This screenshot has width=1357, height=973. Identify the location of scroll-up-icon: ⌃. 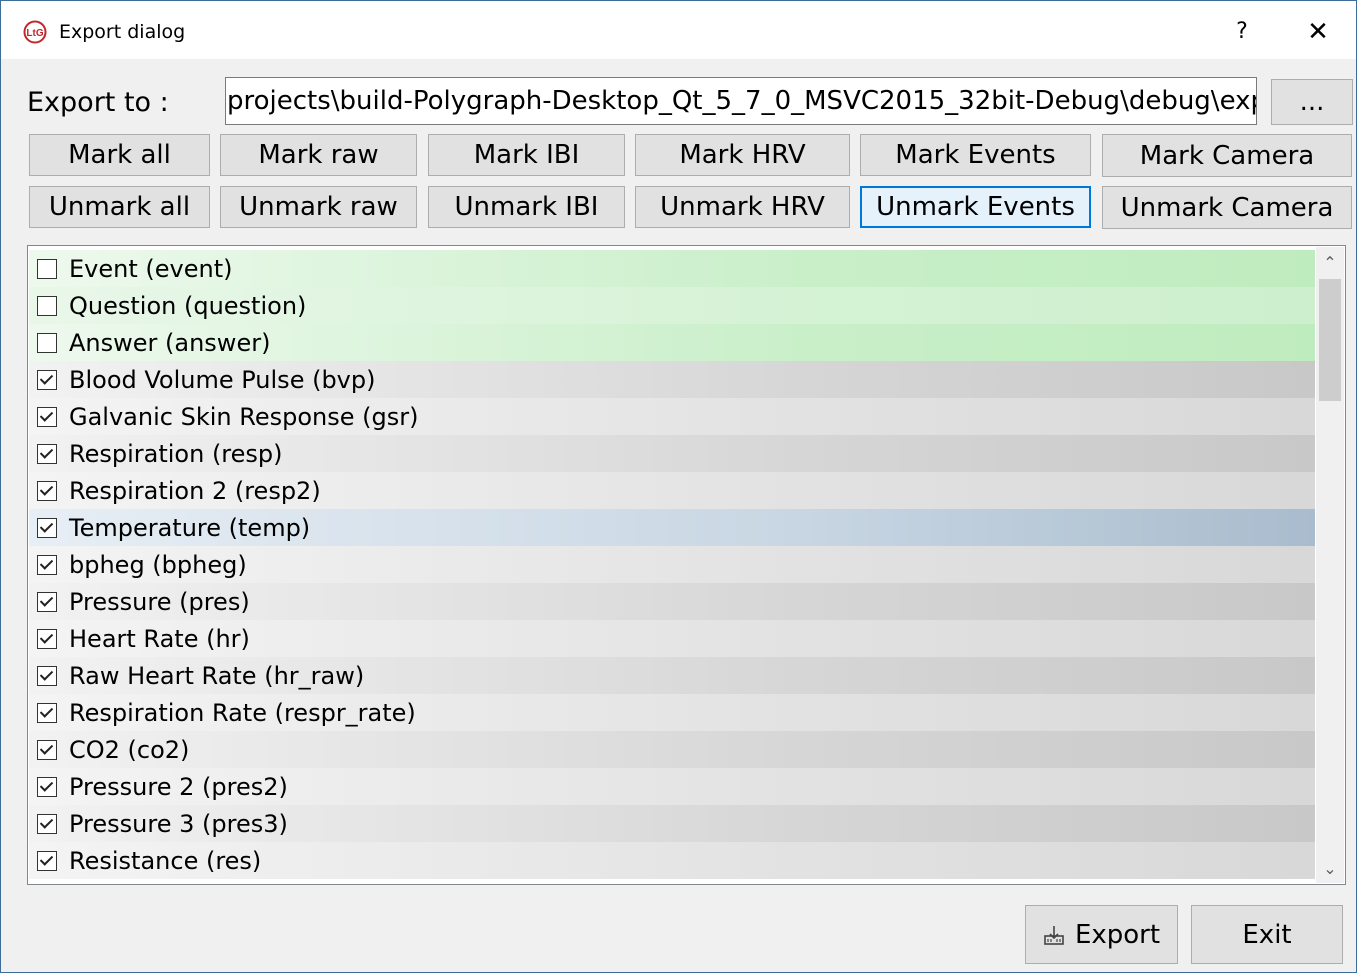
(1330, 263).